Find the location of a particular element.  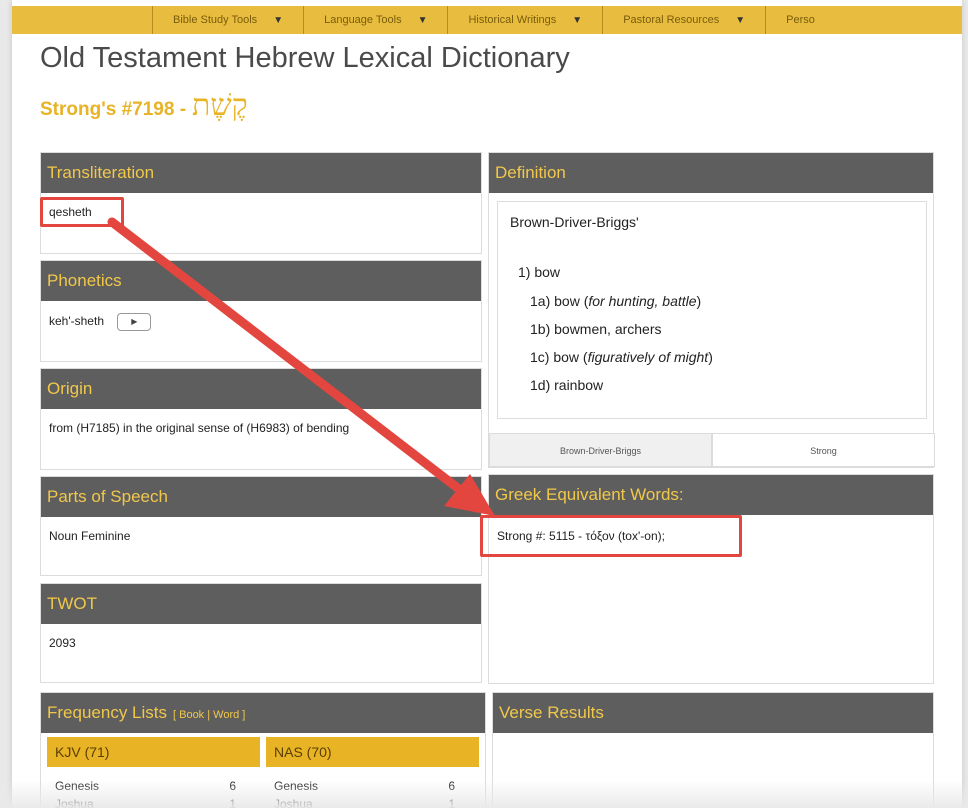

nav-language-tools: Language Tools ▼ is located at coordinates (375, 20).